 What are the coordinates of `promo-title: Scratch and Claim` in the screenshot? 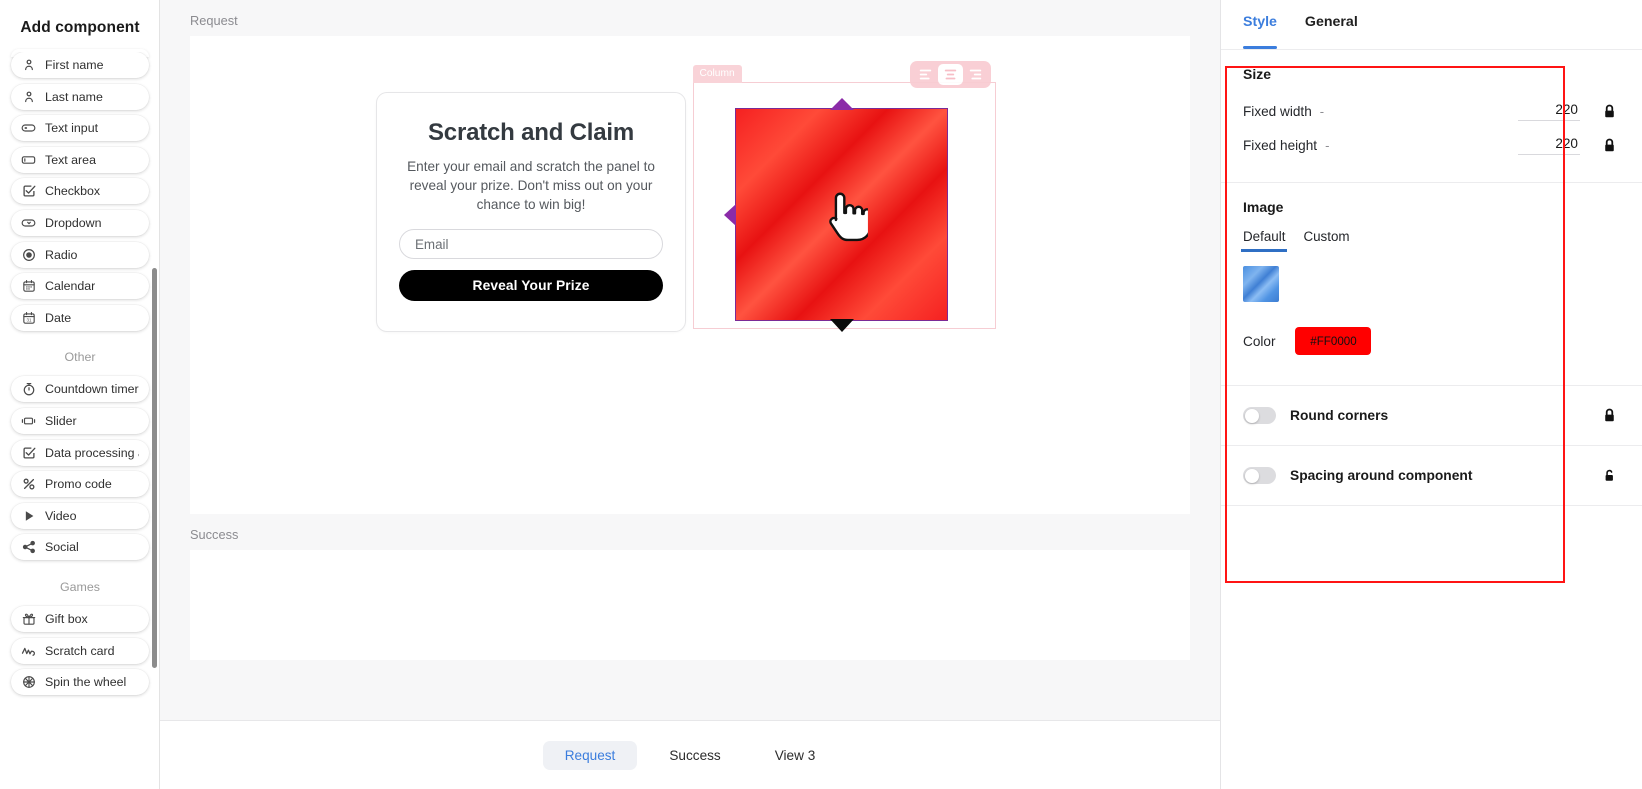 It's located at (530, 132).